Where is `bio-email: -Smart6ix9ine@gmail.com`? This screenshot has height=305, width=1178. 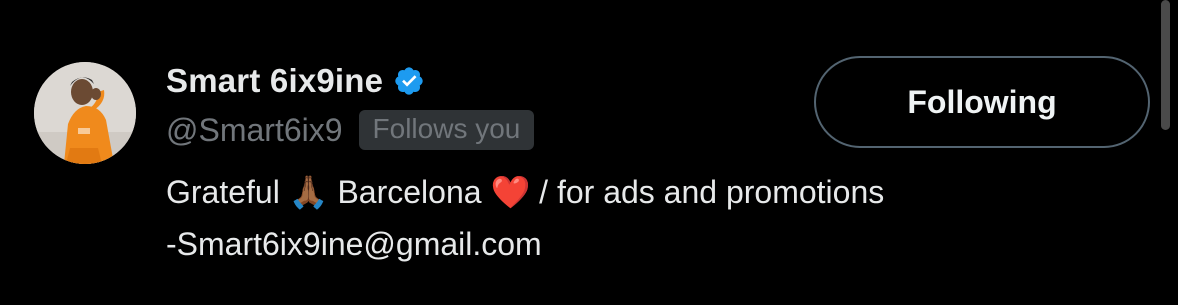 bio-email: -Smart6ix9ine@gmail.com is located at coordinates (646, 244).